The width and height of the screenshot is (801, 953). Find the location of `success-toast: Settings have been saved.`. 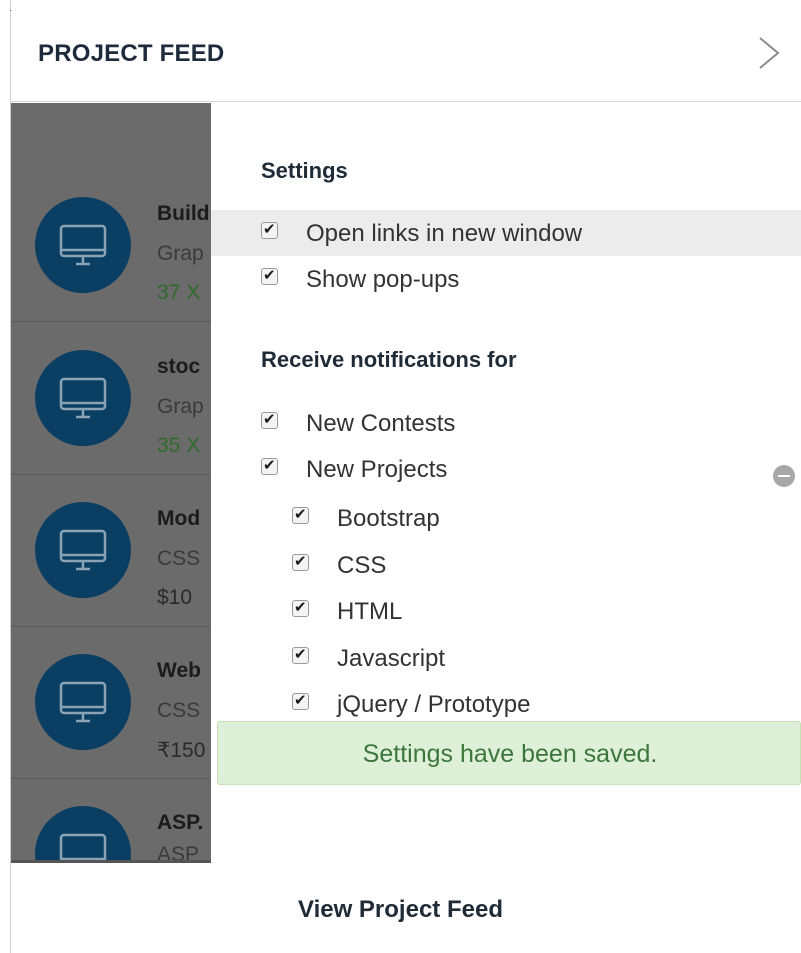

success-toast: Settings have been saved. is located at coordinates (509, 753).